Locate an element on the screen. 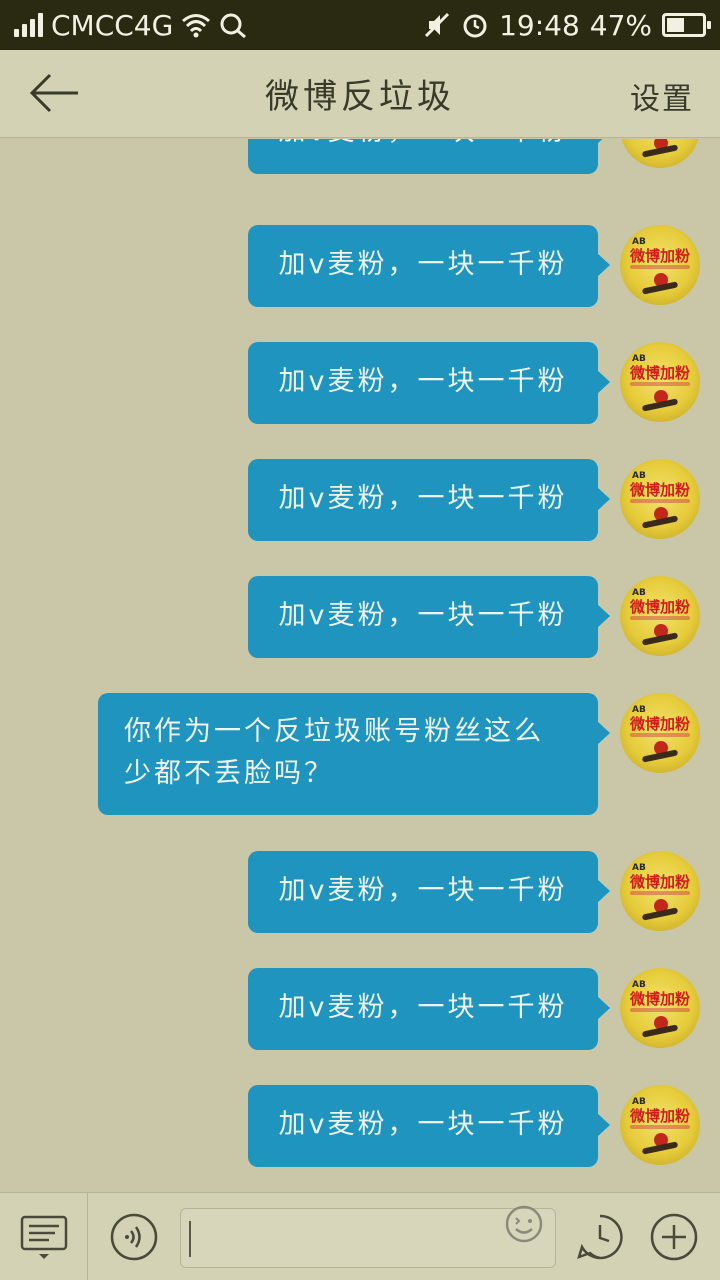 The width and height of the screenshot is (720, 1280). plus-icon is located at coordinates (674, 1237).